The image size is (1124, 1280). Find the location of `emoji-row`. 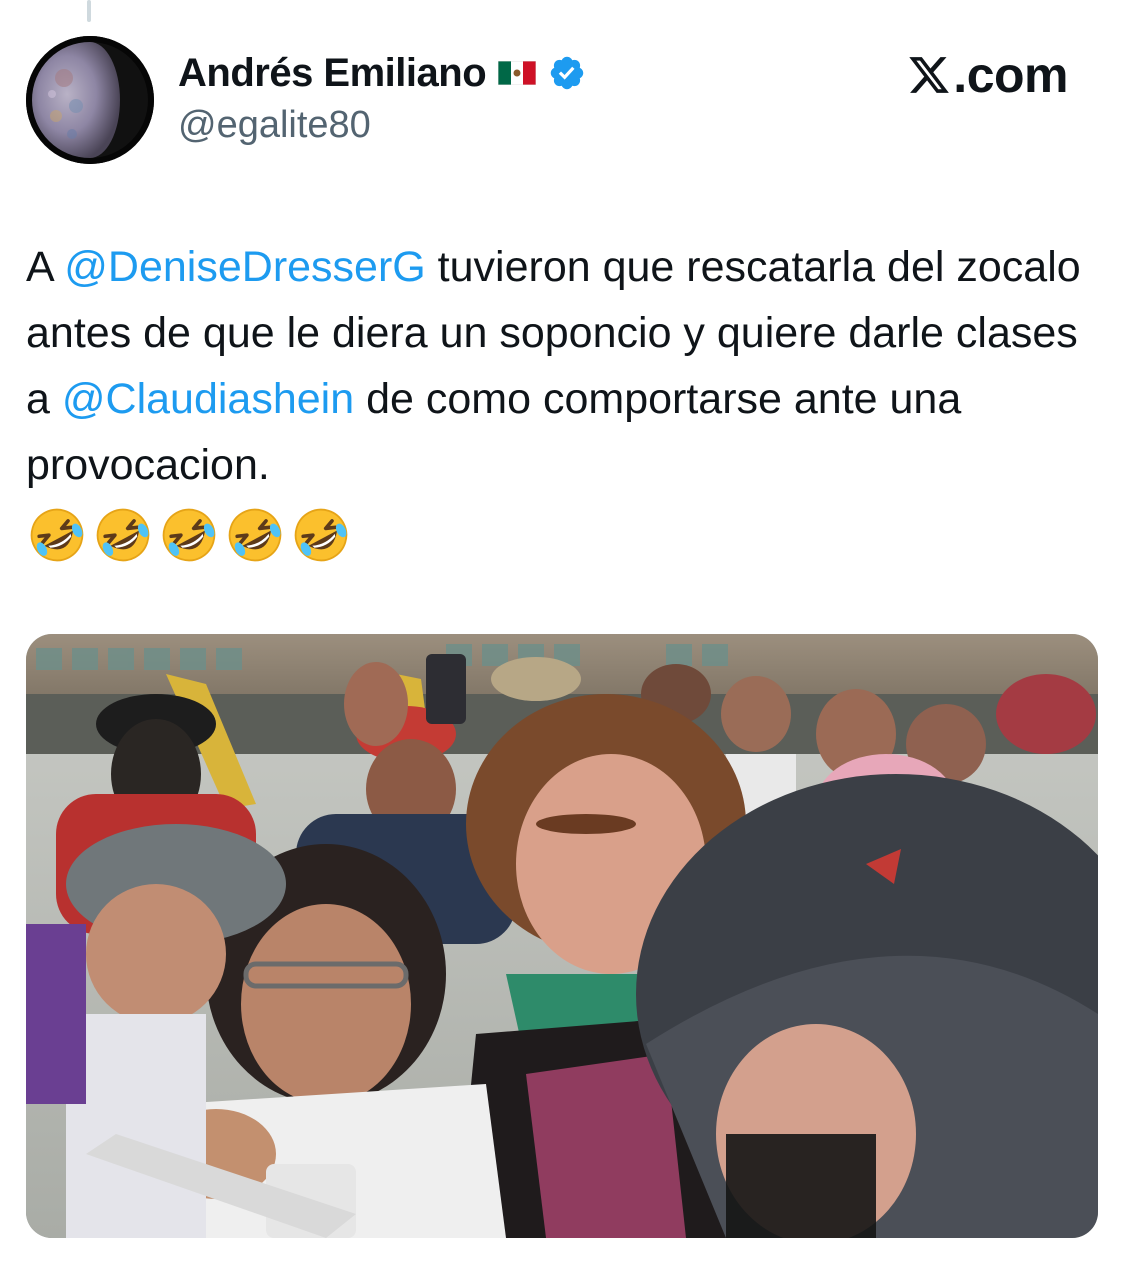

emoji-row is located at coordinates (189, 535).